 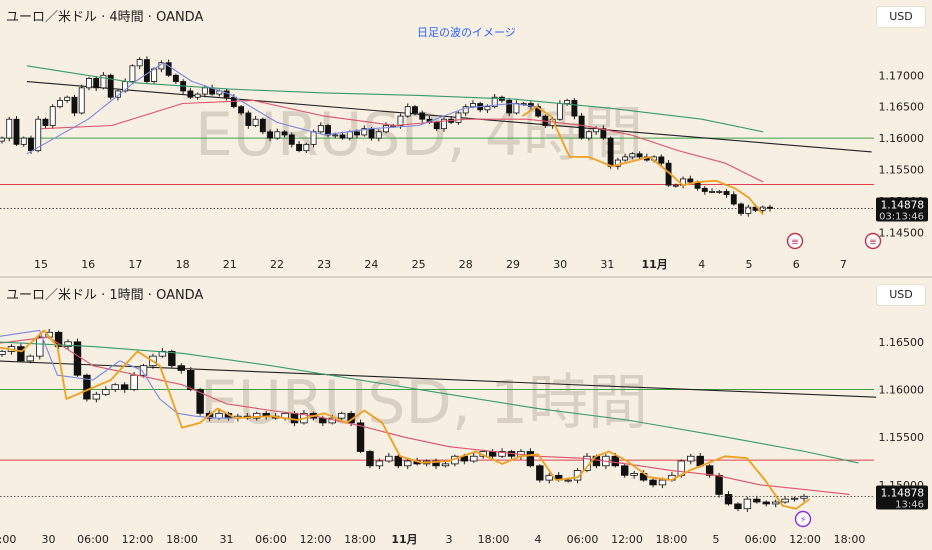 I want to click on p0-x-tick-label-2: 17, so click(x=135, y=264).